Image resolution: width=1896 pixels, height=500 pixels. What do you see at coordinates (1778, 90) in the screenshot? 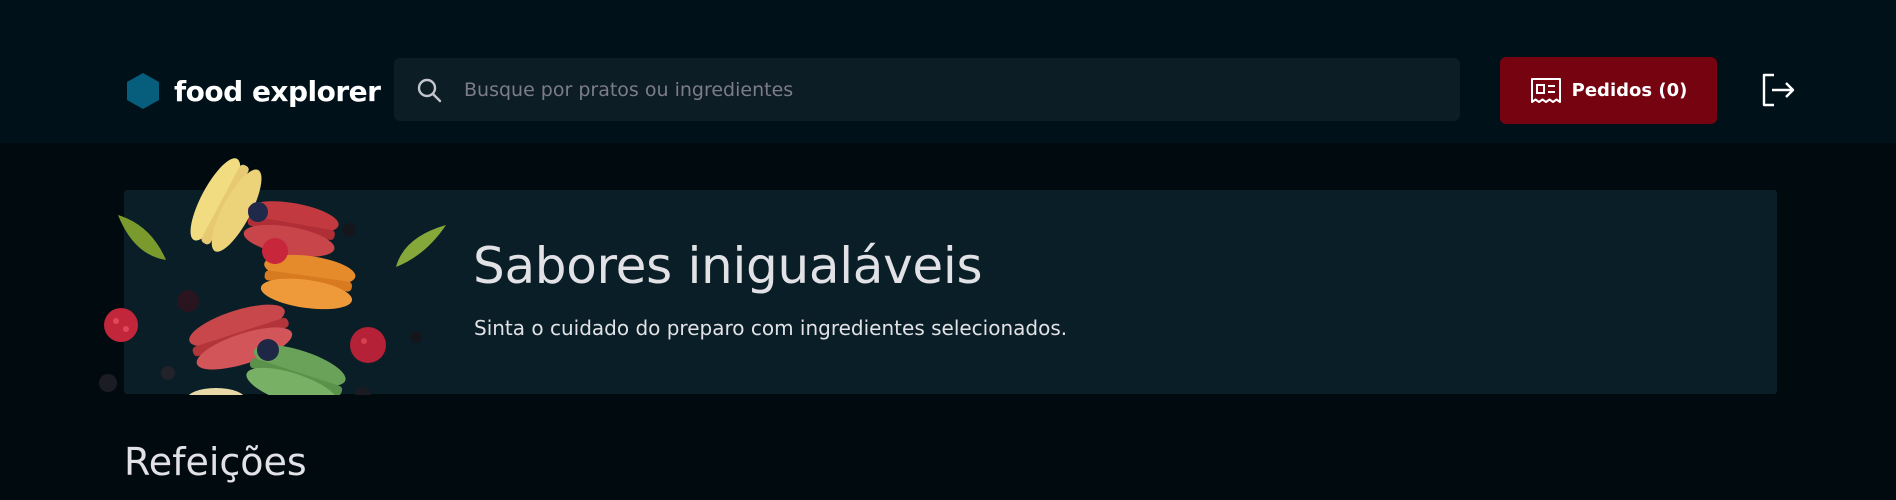
I see `sign-out-icon` at bounding box center [1778, 90].